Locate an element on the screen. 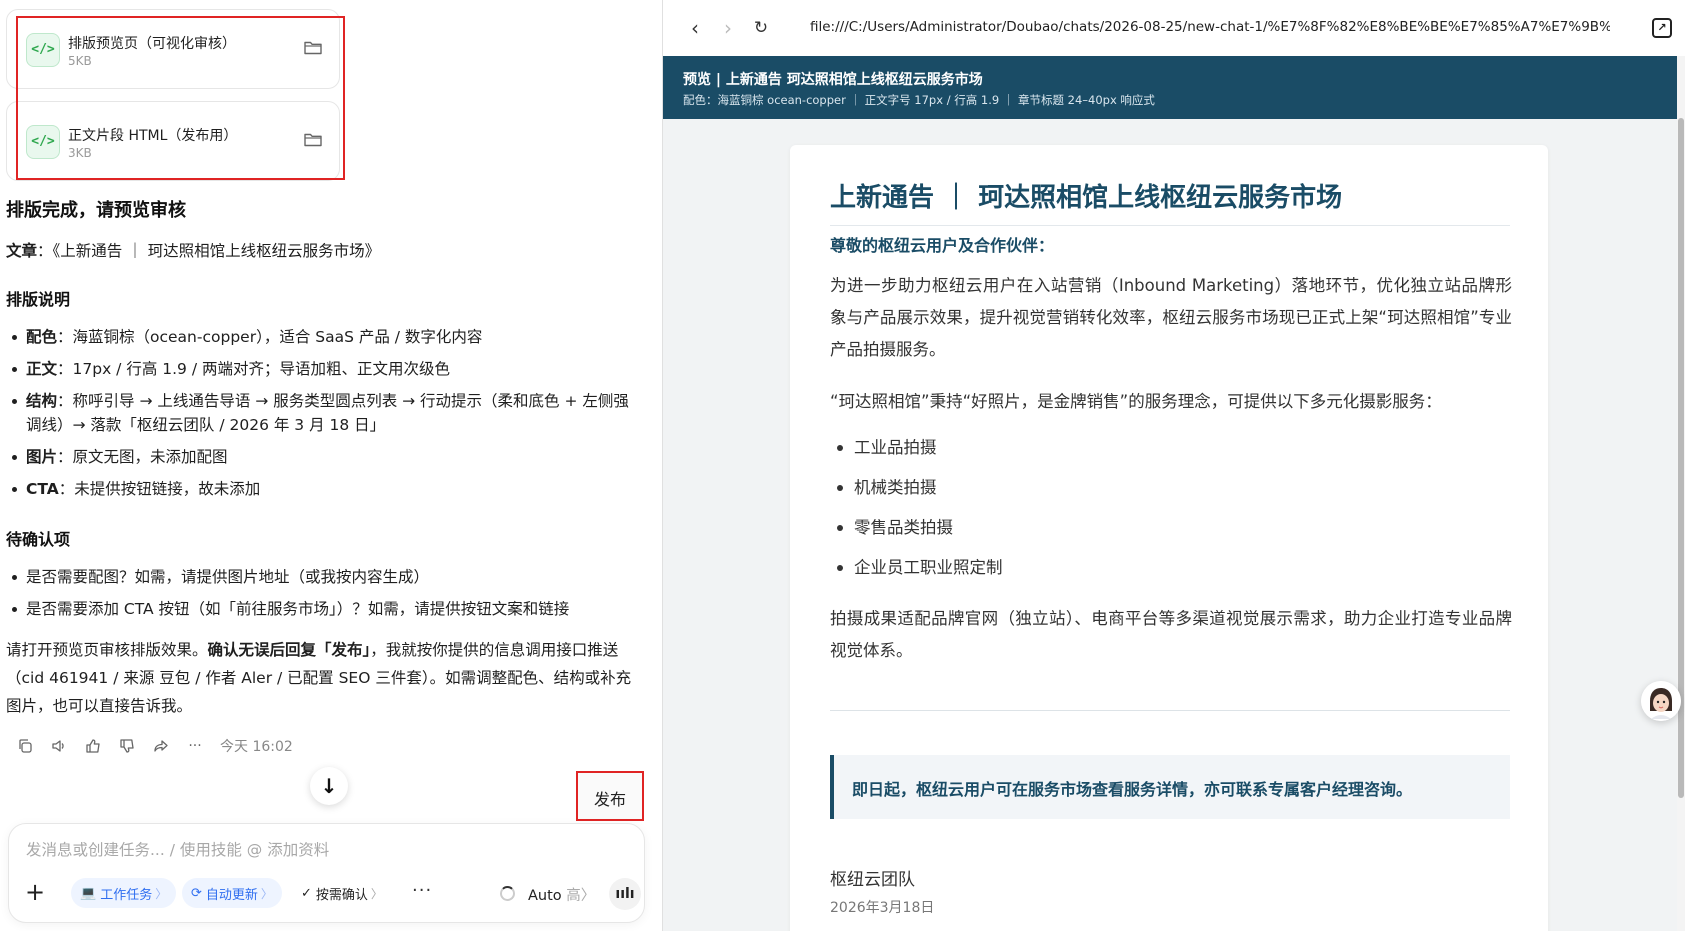 The image size is (1685, 931). services-list: 工业品拍摄 机械类拍摄 零售品类拍摄 企业员工职业照定制 is located at coordinates (1150, 512).